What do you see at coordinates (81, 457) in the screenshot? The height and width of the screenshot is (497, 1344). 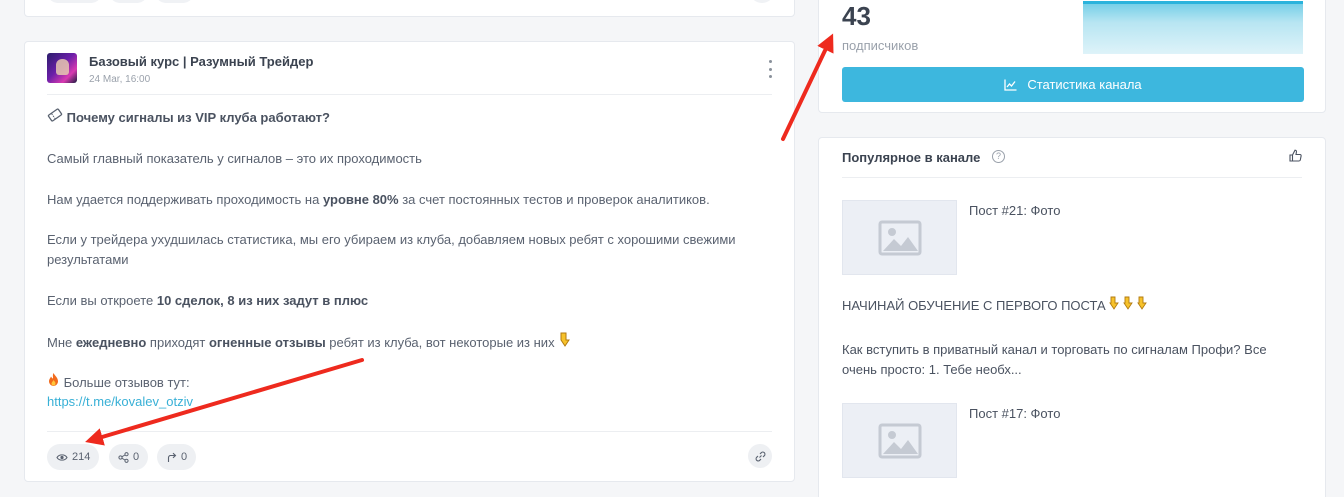 I see `views-count: 214` at bounding box center [81, 457].